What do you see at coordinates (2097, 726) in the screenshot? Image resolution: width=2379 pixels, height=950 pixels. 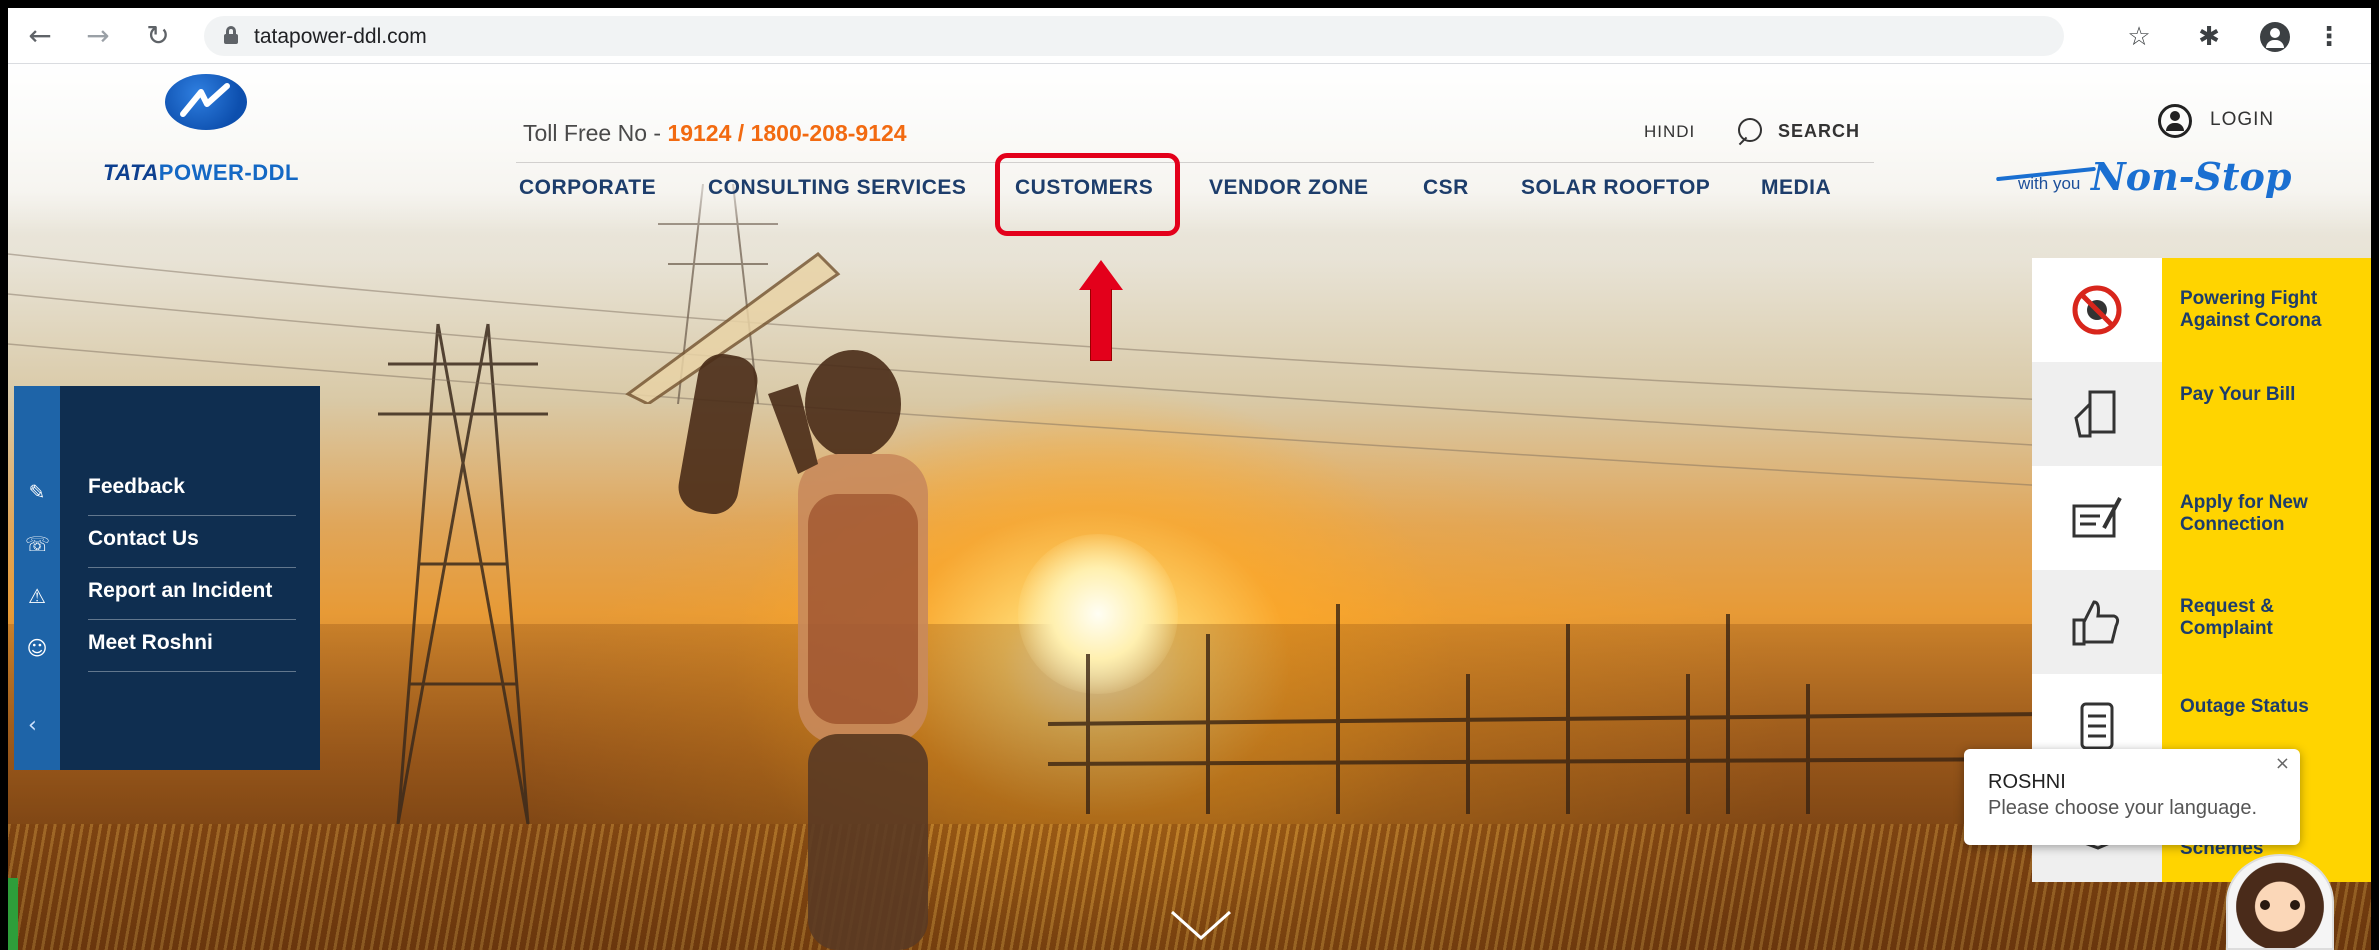 I see `document-icon` at bounding box center [2097, 726].